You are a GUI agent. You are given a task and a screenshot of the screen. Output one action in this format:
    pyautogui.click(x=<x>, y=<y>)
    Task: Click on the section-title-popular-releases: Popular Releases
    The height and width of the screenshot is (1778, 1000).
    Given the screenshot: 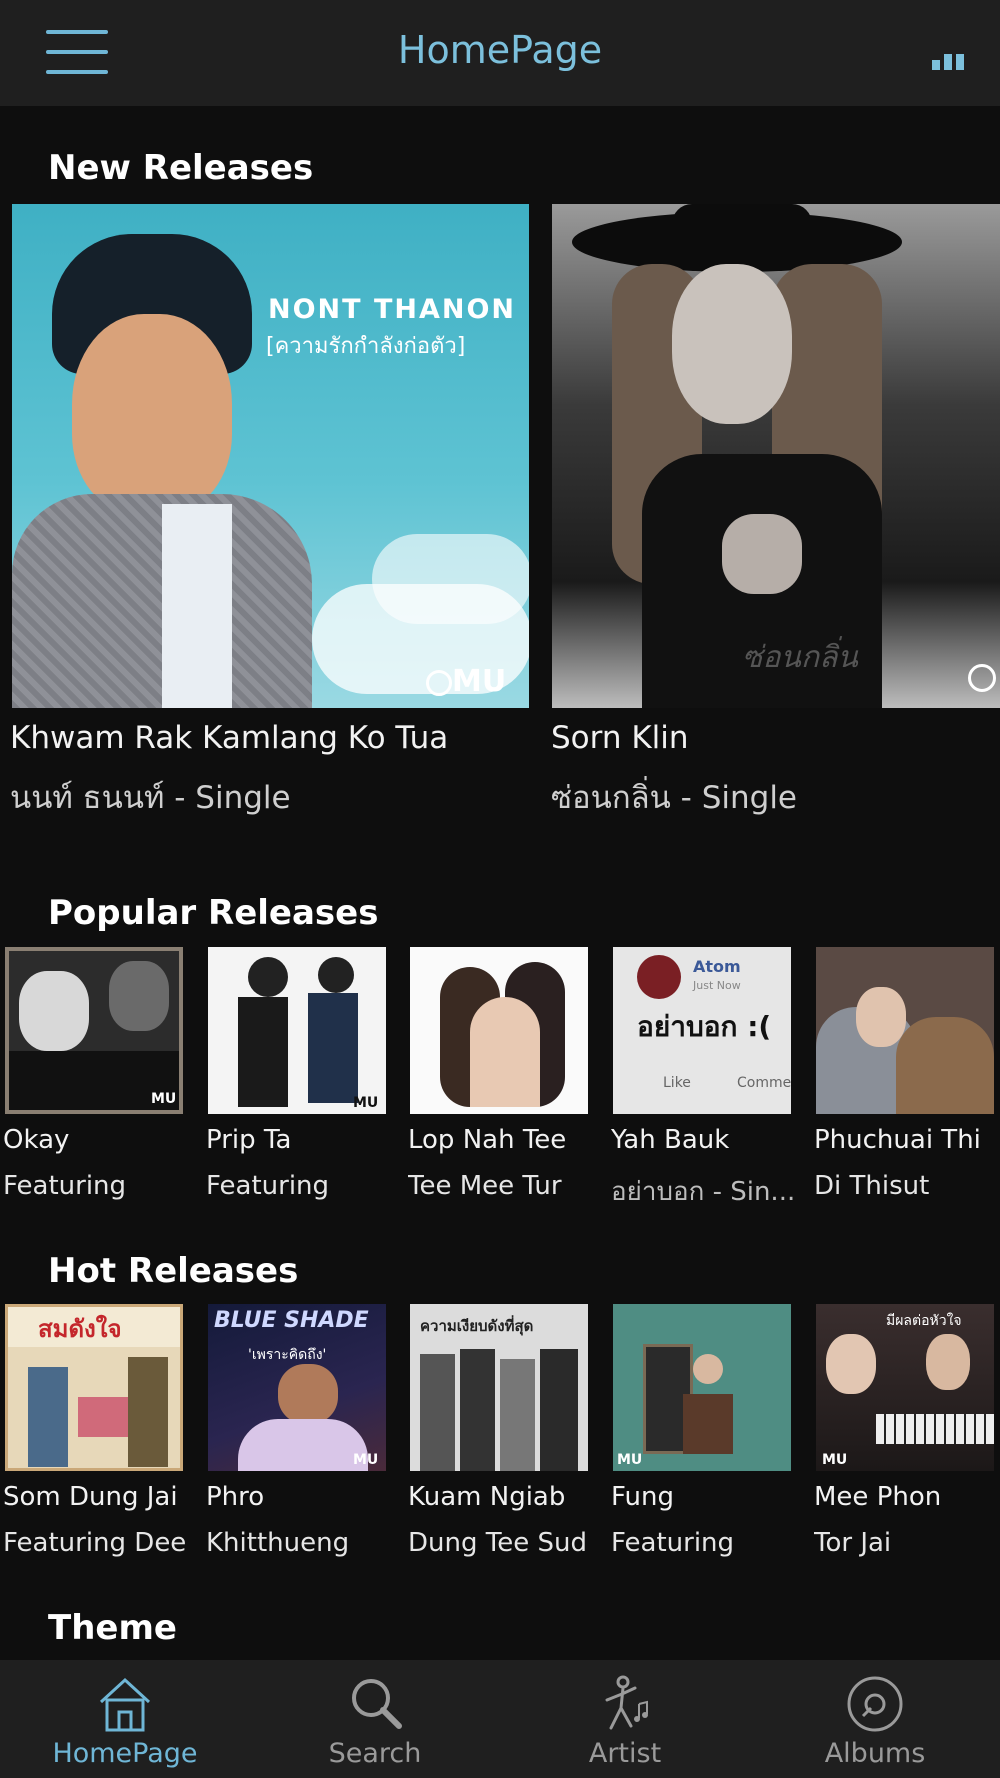 What is the action you would take?
    pyautogui.click(x=213, y=913)
    